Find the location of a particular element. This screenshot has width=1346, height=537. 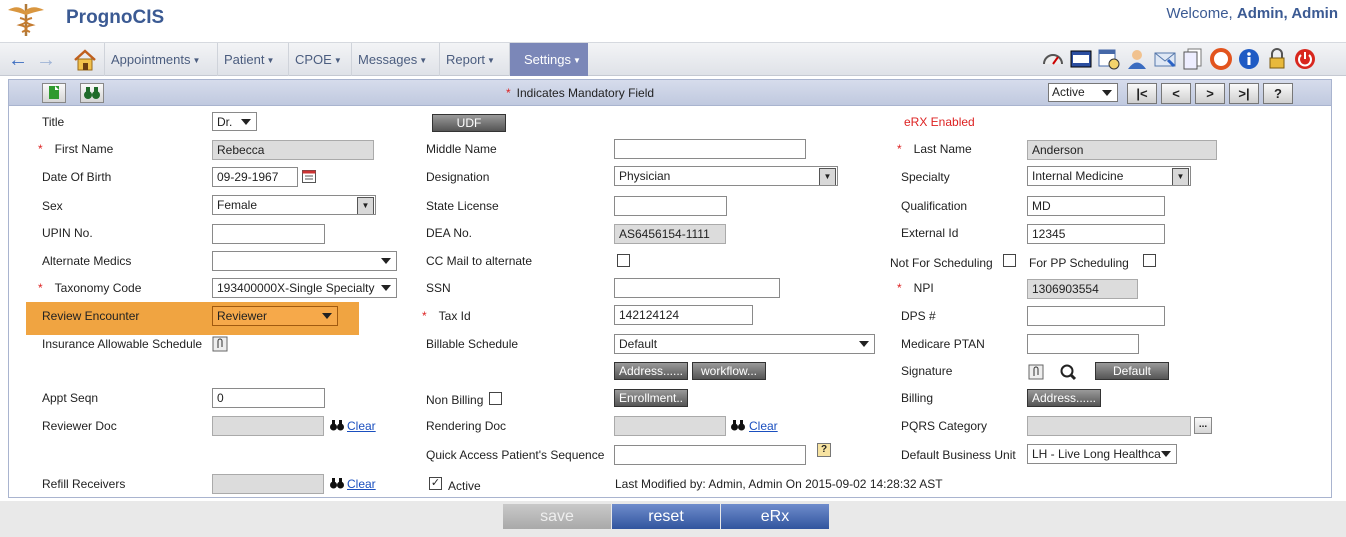

menu-appointments: Appointments ▼ is located at coordinates (160, 59).